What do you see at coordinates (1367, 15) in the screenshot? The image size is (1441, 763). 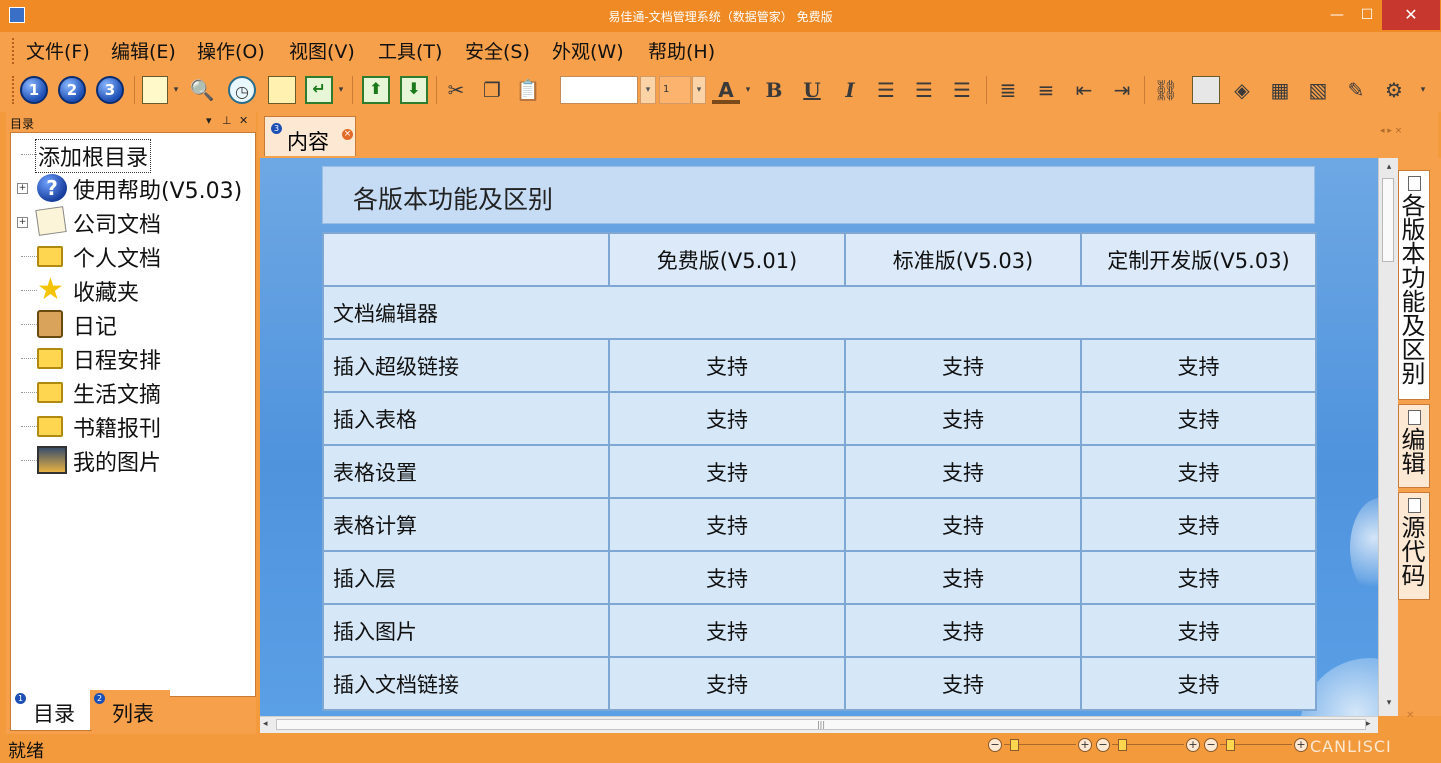 I see `maximize-button: ☐` at bounding box center [1367, 15].